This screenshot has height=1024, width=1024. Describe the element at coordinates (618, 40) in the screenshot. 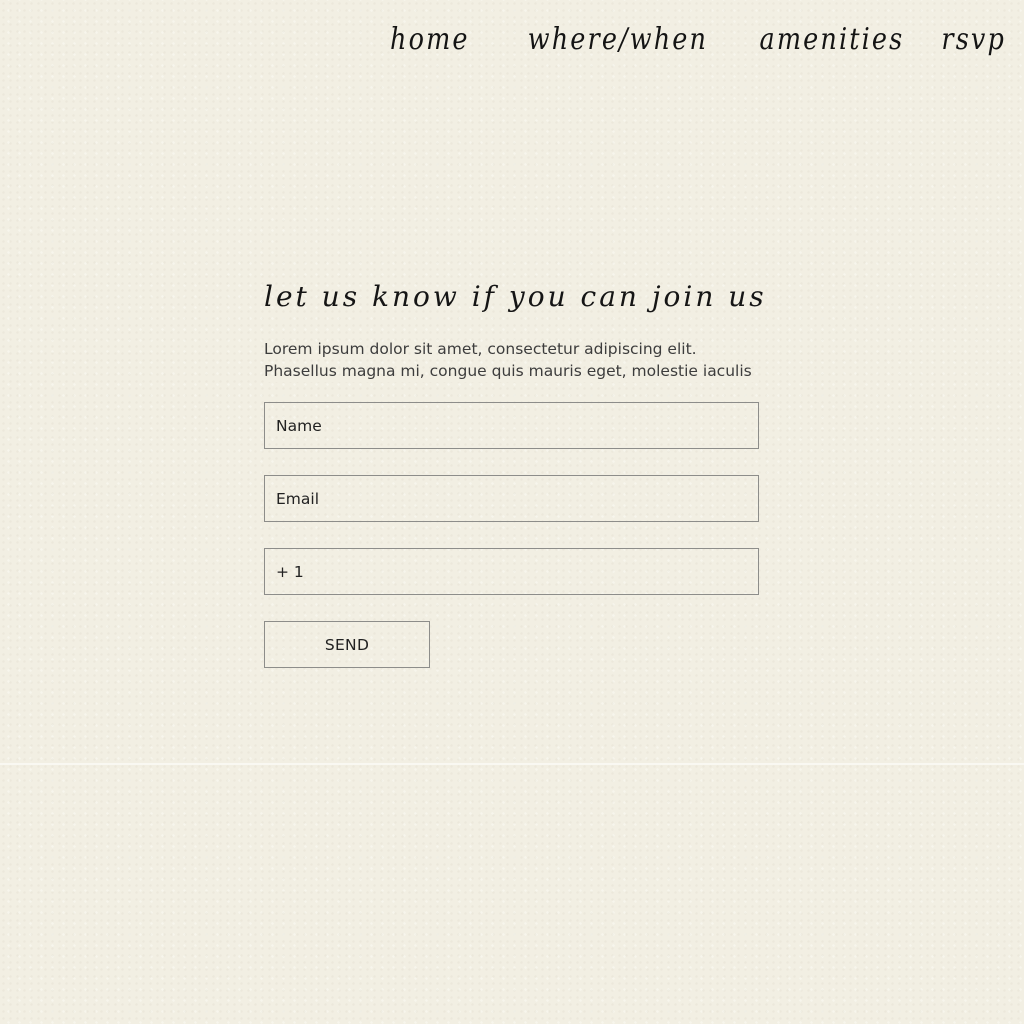

I see `nav-where-when-link: where/when` at that location.